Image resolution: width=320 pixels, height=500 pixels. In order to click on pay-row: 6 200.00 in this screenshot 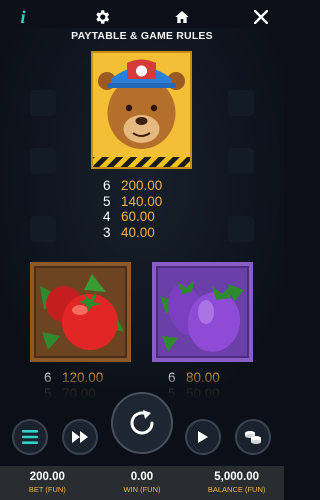, I will do `click(132, 186)`.